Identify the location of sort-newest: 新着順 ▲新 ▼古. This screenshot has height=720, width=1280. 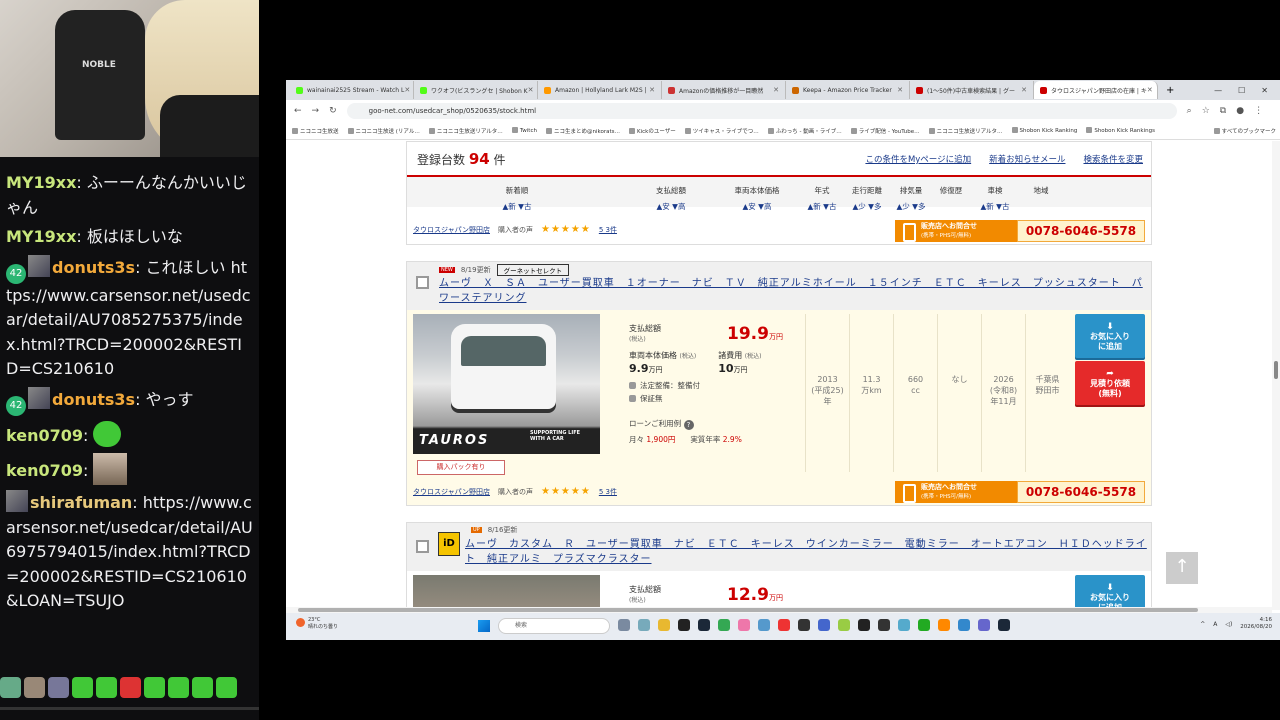
(517, 194).